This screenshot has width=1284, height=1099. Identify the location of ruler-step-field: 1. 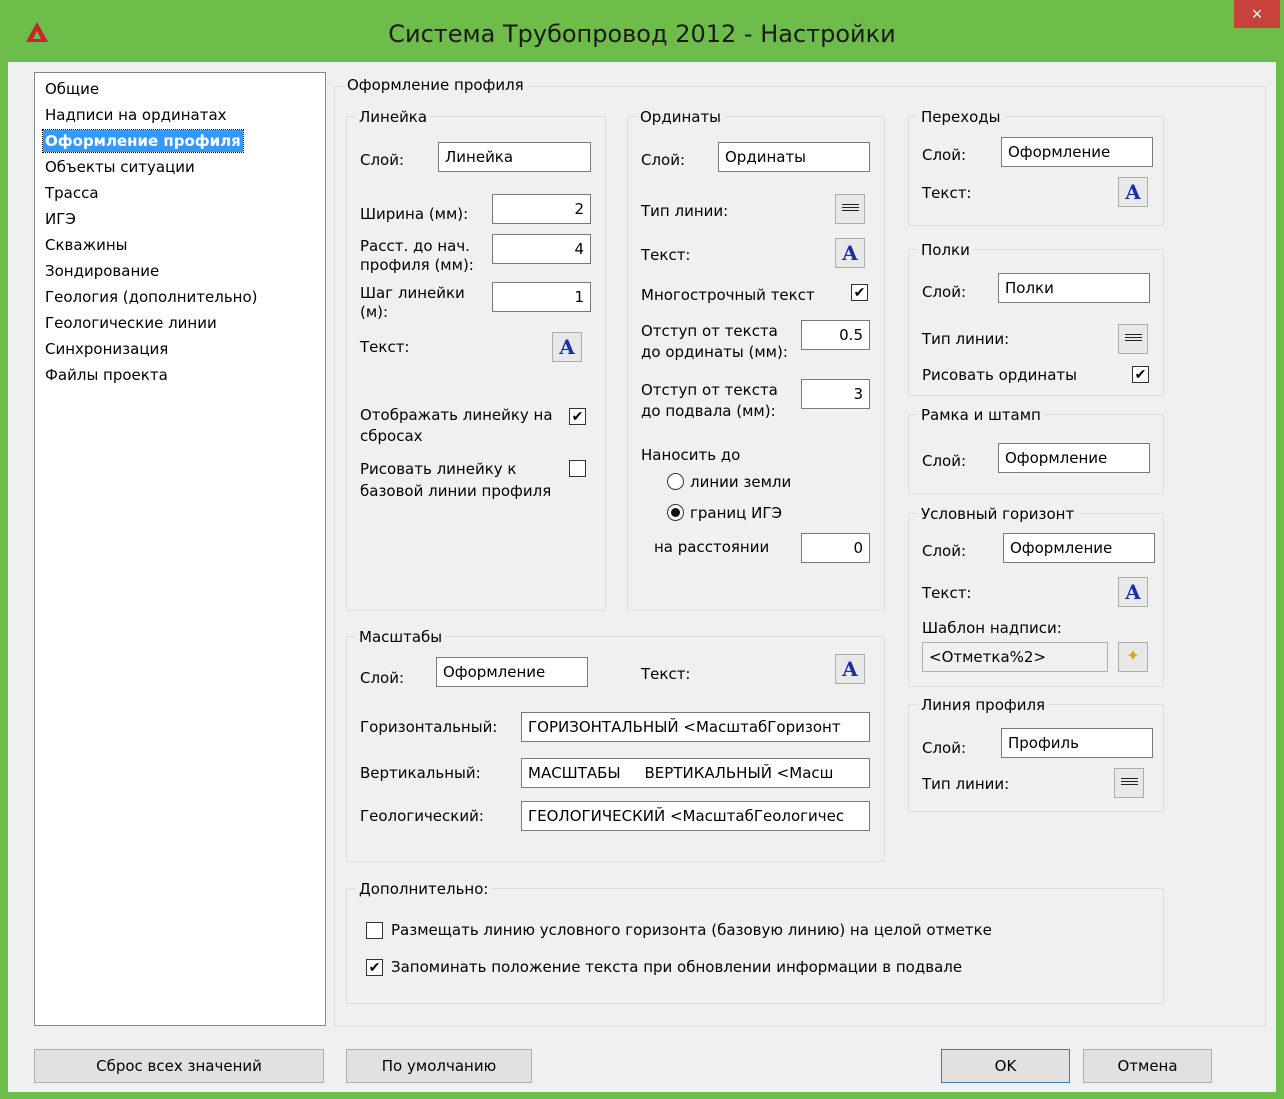
(541, 297).